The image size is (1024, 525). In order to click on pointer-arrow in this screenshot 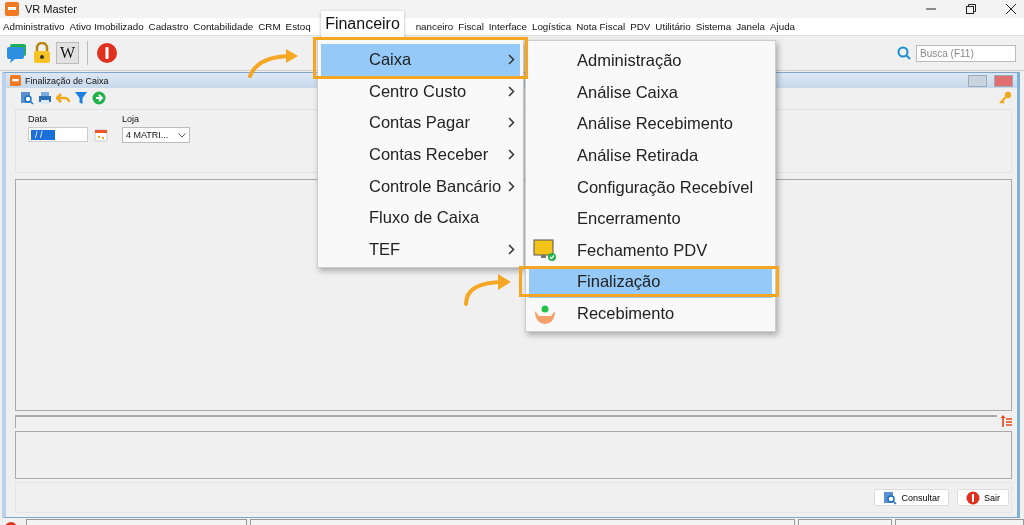, I will do `click(274, 63)`.